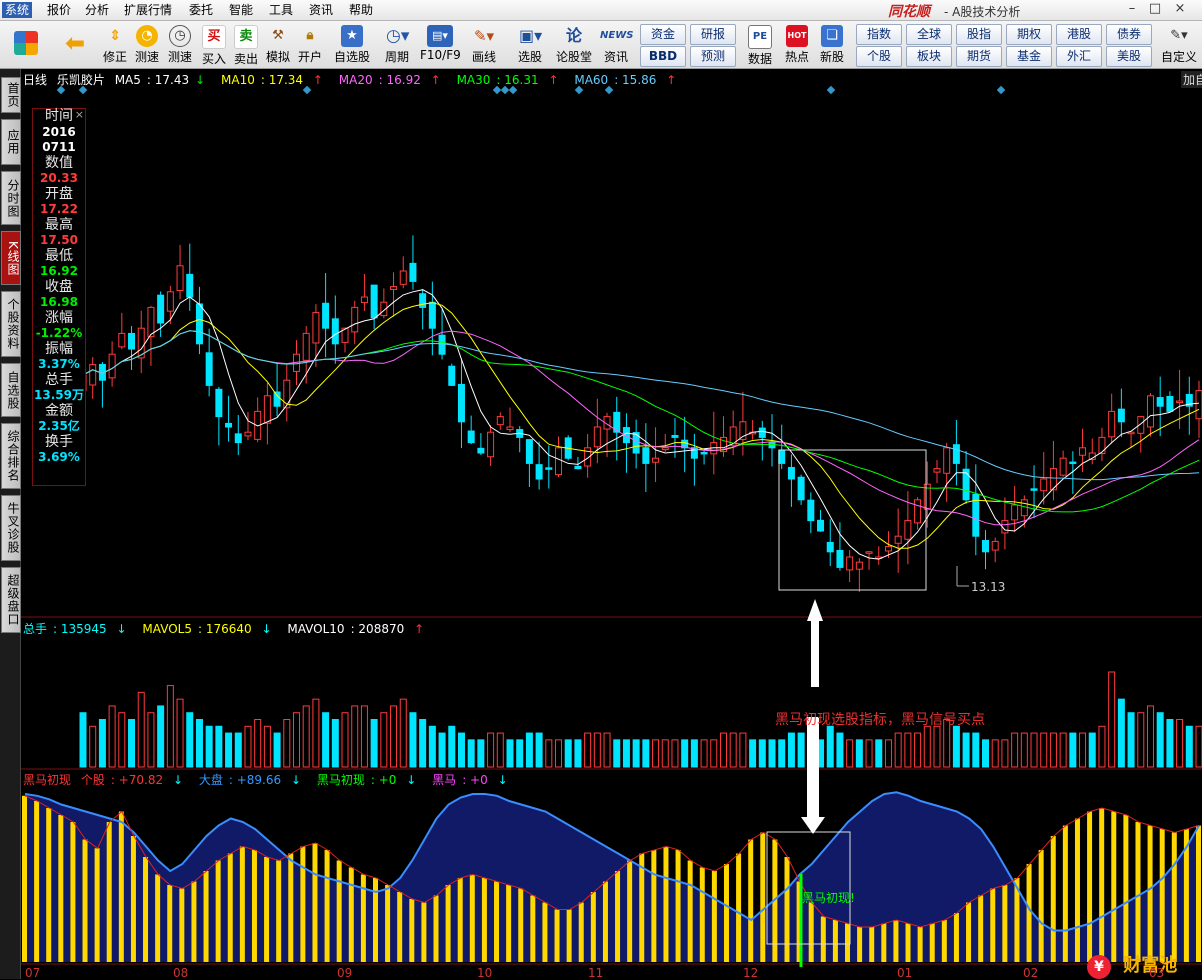  Describe the element at coordinates (1079, 56) in the screenshot. I see `market-forex: 外汇` at that location.